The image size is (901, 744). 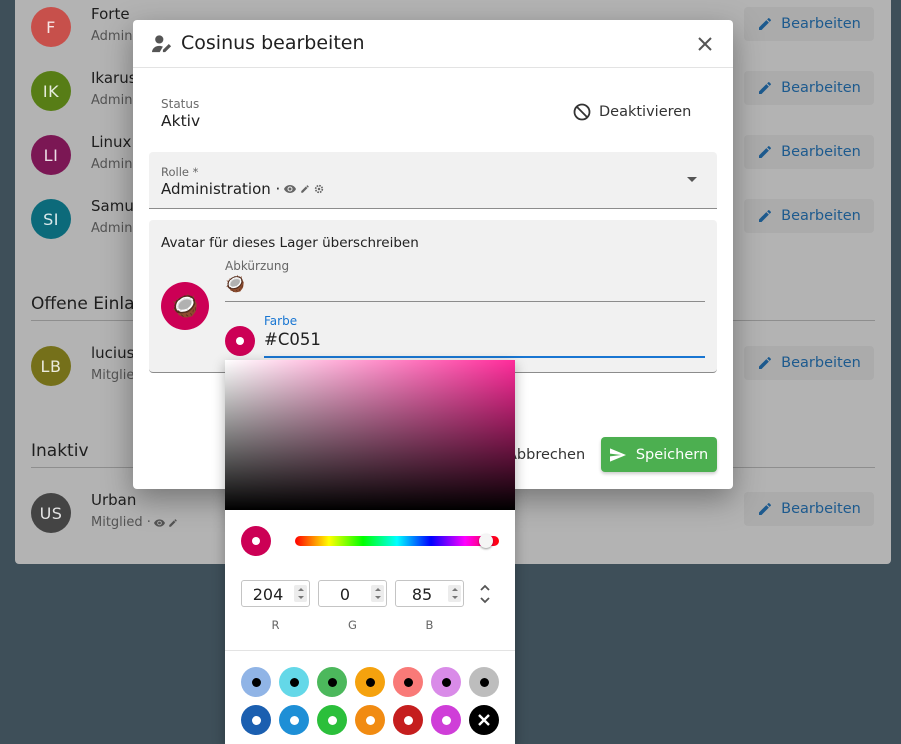 What do you see at coordinates (51, 366) in the screenshot?
I see `avatar: LB` at bounding box center [51, 366].